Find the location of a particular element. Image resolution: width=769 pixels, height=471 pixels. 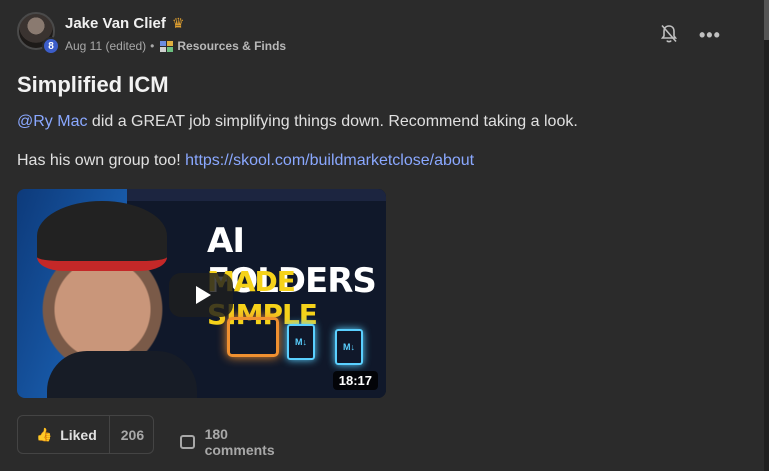

crown-icon: ♛ is located at coordinates (178, 23).